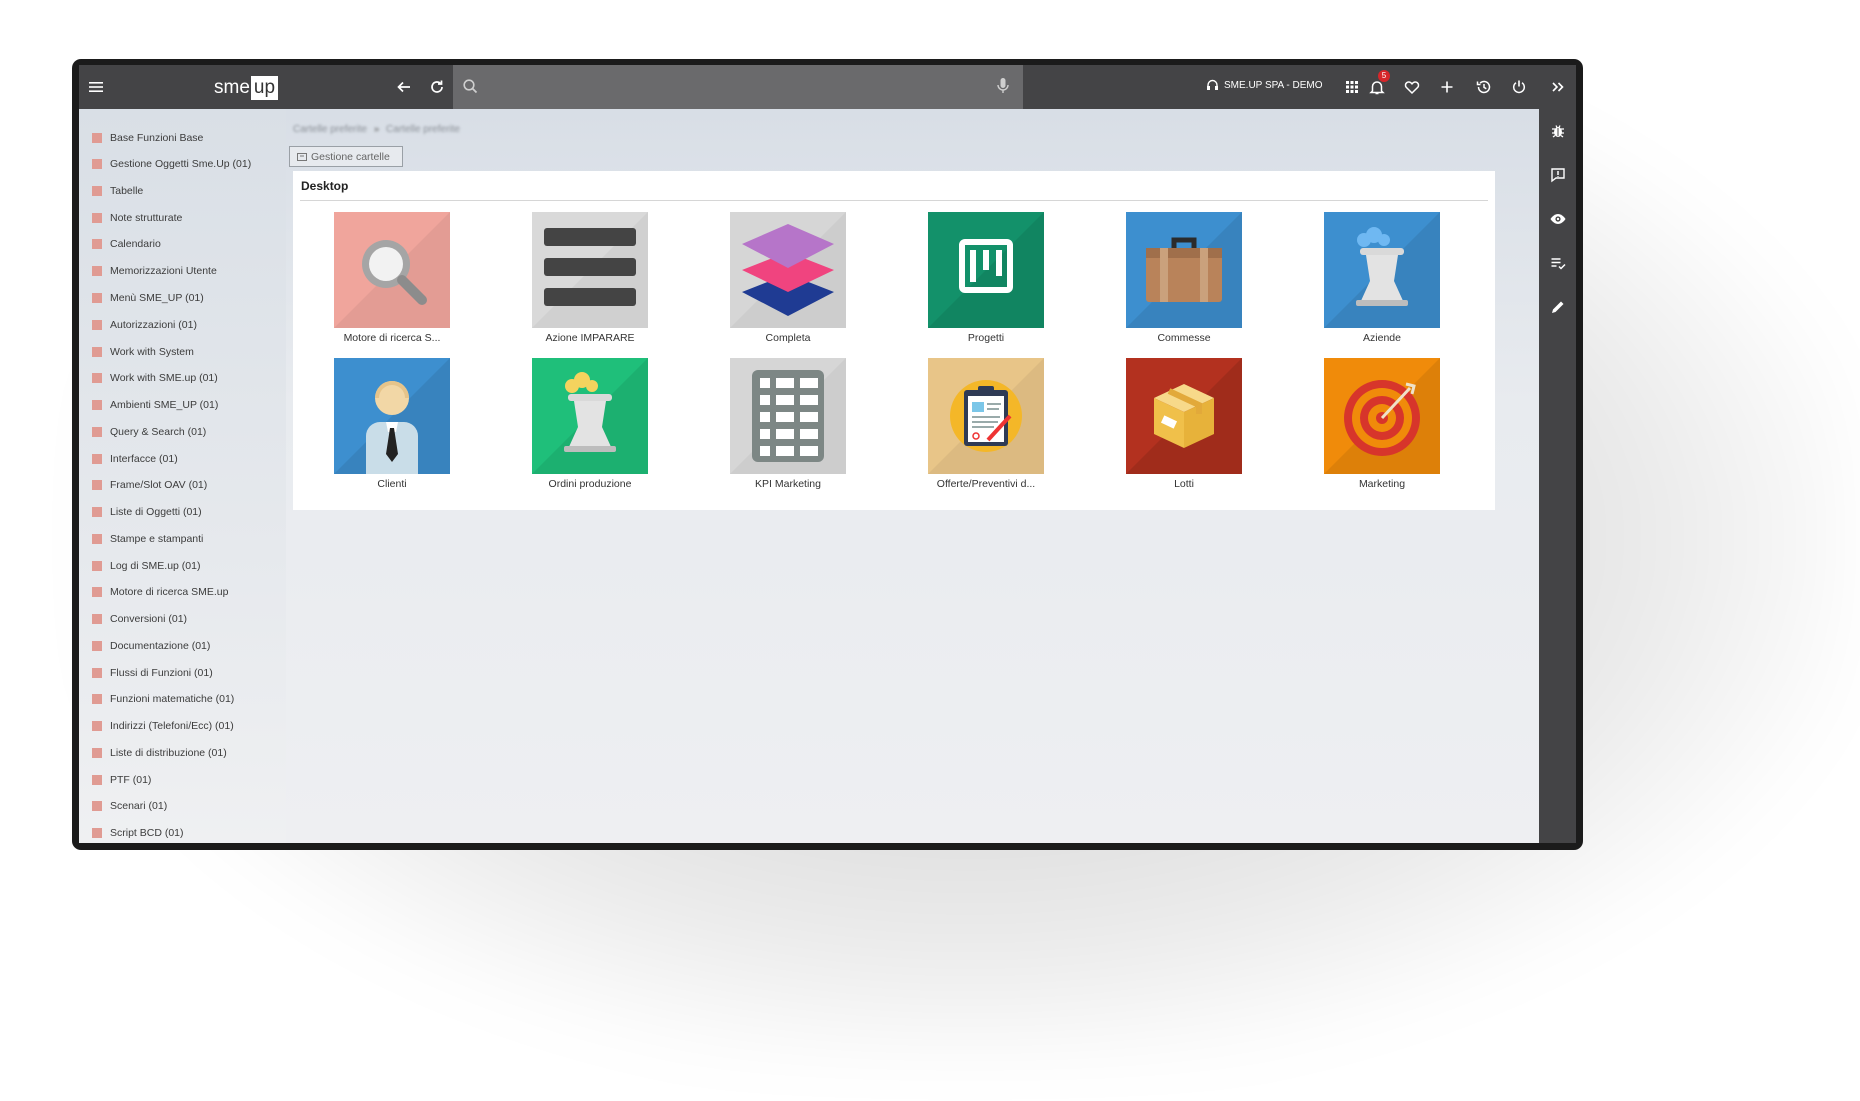 The width and height of the screenshot is (1860, 1101). Describe the element at coordinates (392, 484) in the screenshot. I see `tile-label: Clienti` at that location.